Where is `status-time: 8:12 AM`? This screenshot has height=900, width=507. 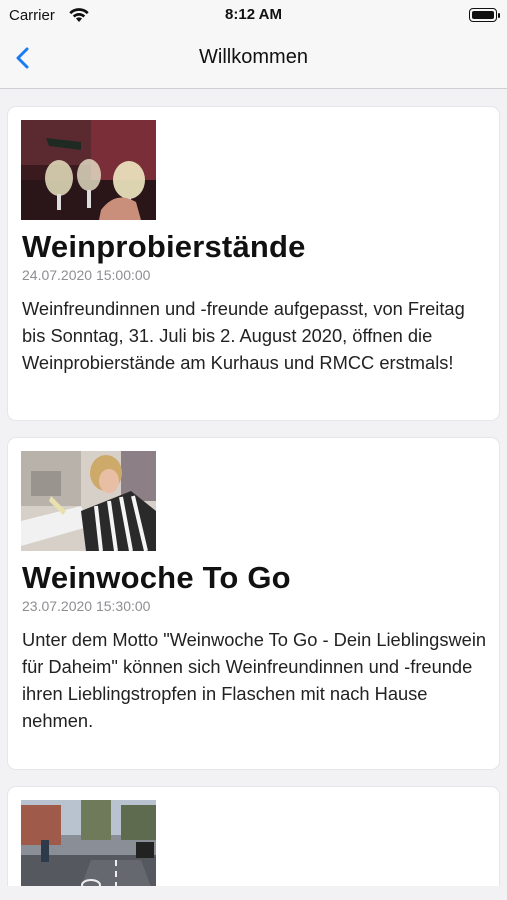 status-time: 8:12 AM is located at coordinates (253, 14).